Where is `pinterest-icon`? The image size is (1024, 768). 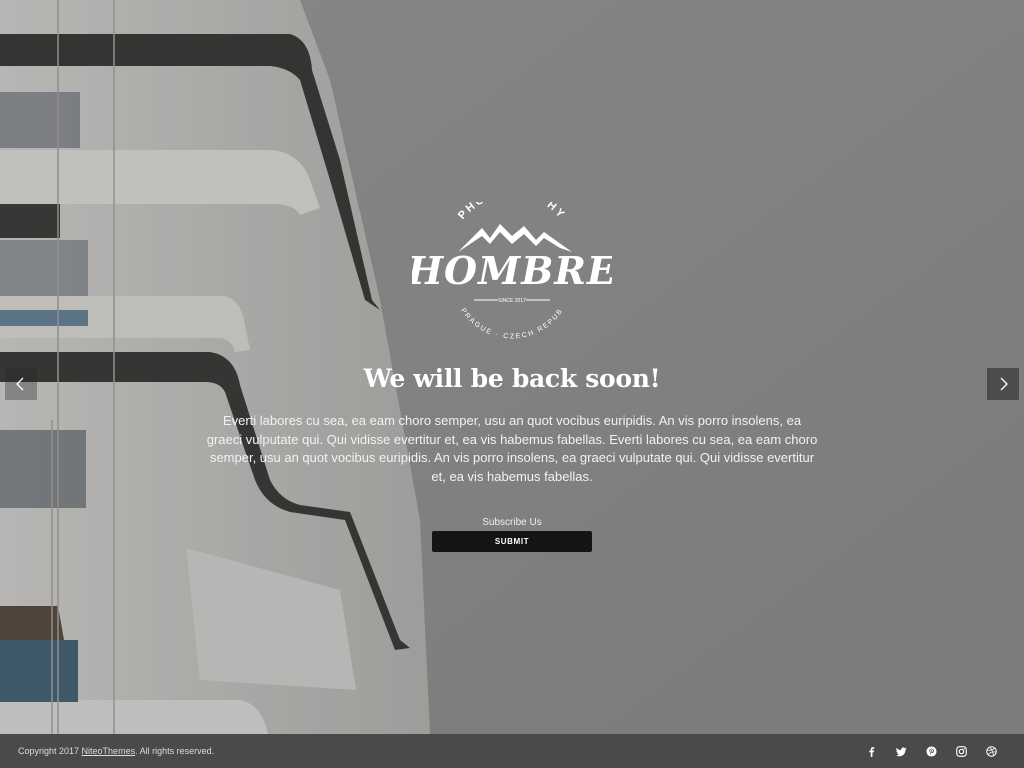 pinterest-icon is located at coordinates (931, 751).